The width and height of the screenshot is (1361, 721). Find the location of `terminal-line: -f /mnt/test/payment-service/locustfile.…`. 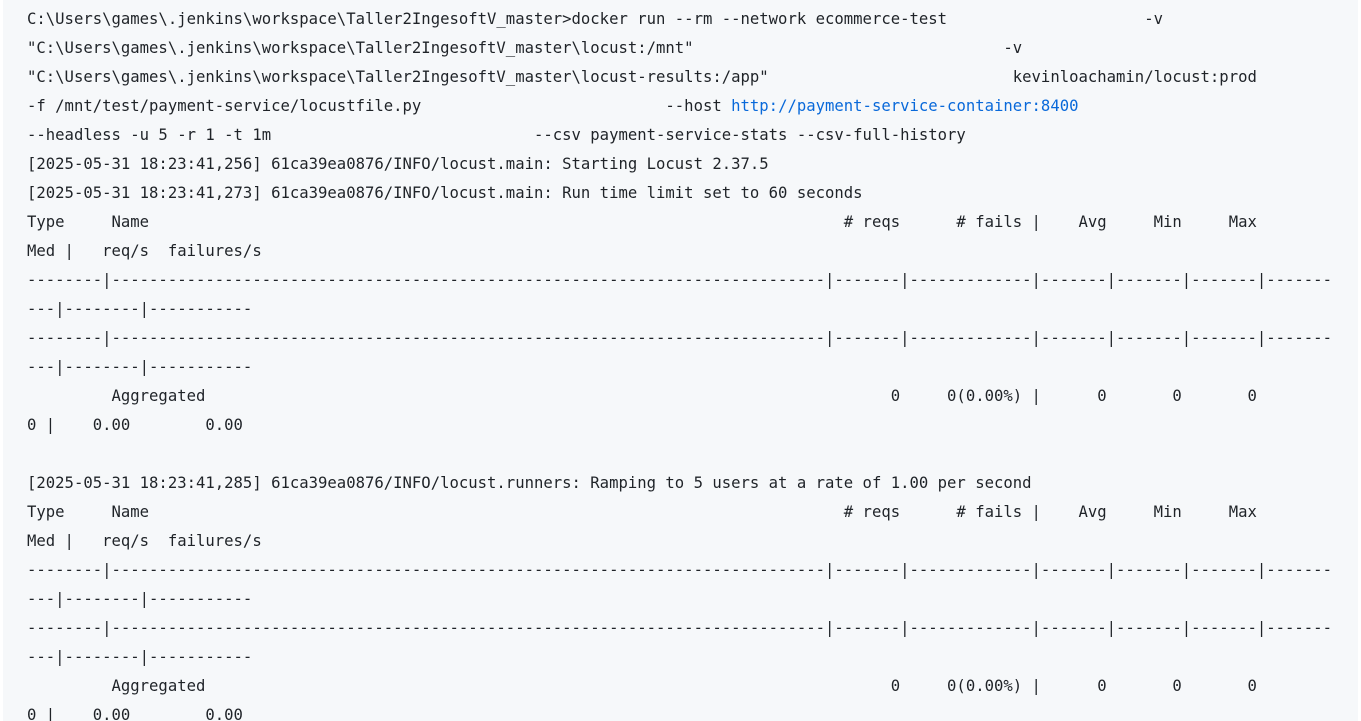

terminal-line: -f /mnt/test/payment-service/locustfile.… is located at coordinates (692, 106).